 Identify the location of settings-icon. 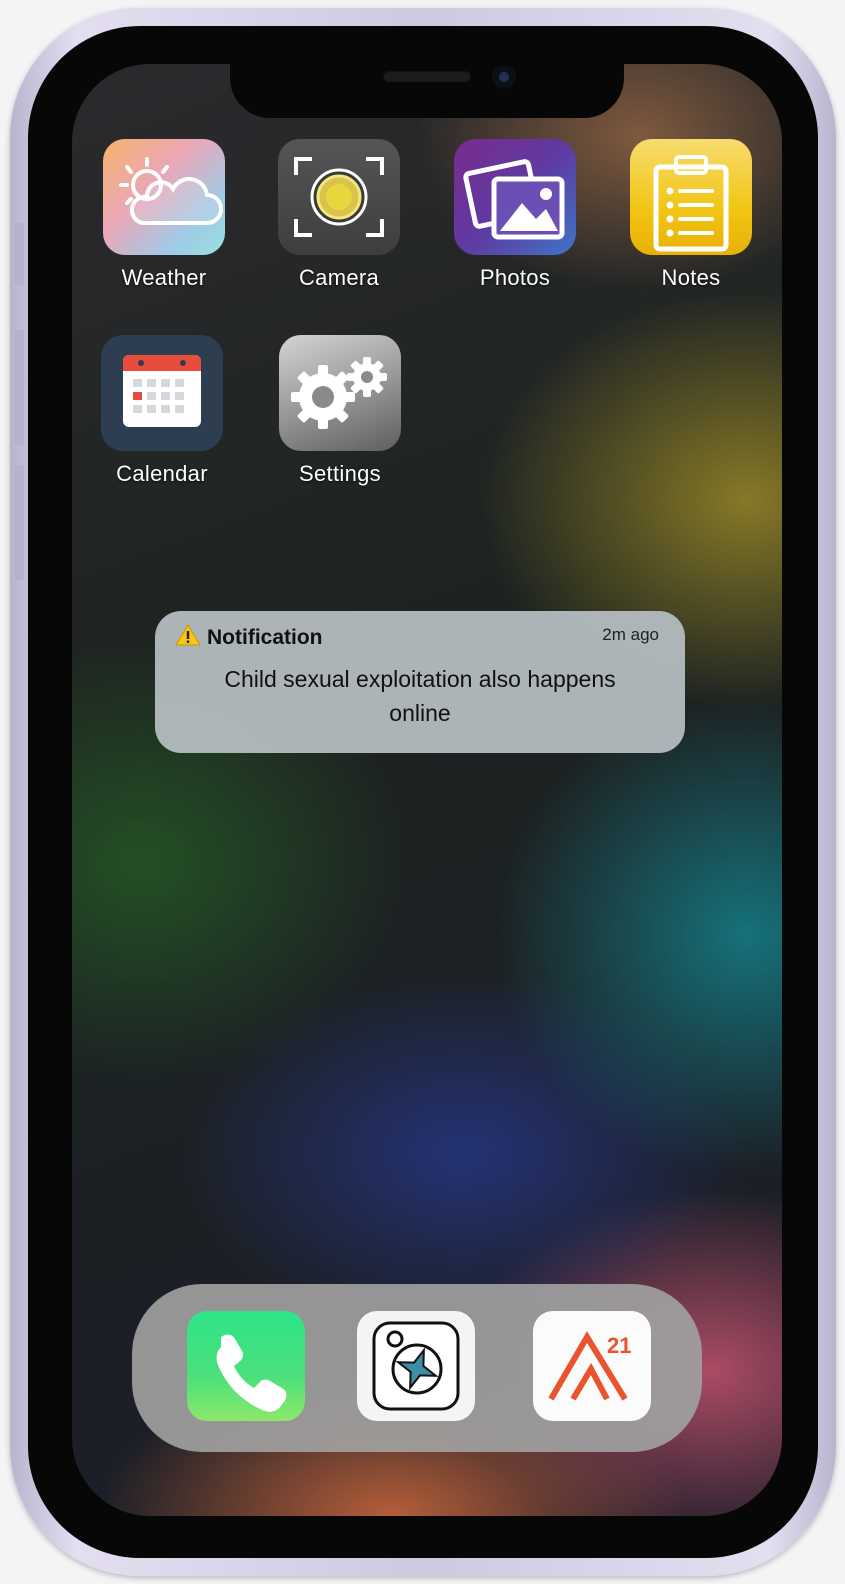
(340, 393).